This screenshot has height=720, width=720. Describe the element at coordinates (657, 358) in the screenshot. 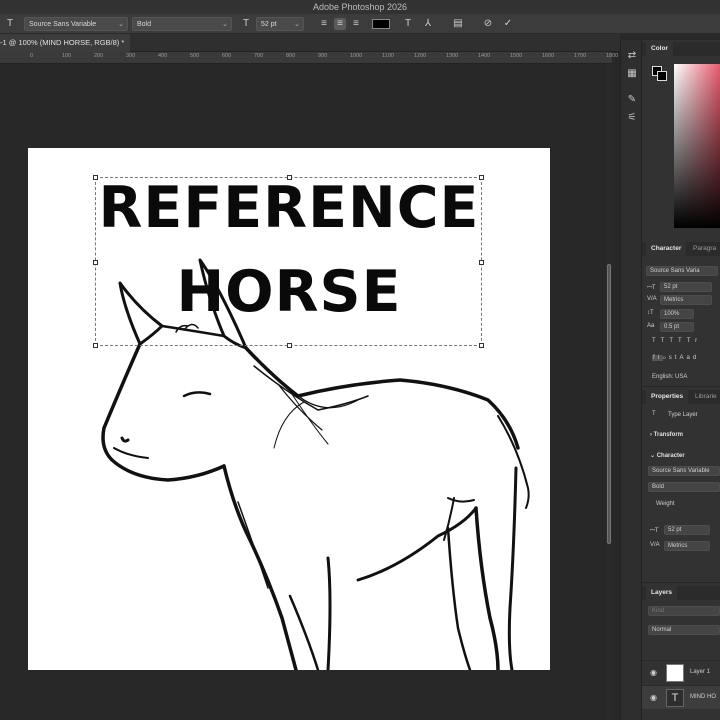

I see `ligatures-button: fi` at that location.